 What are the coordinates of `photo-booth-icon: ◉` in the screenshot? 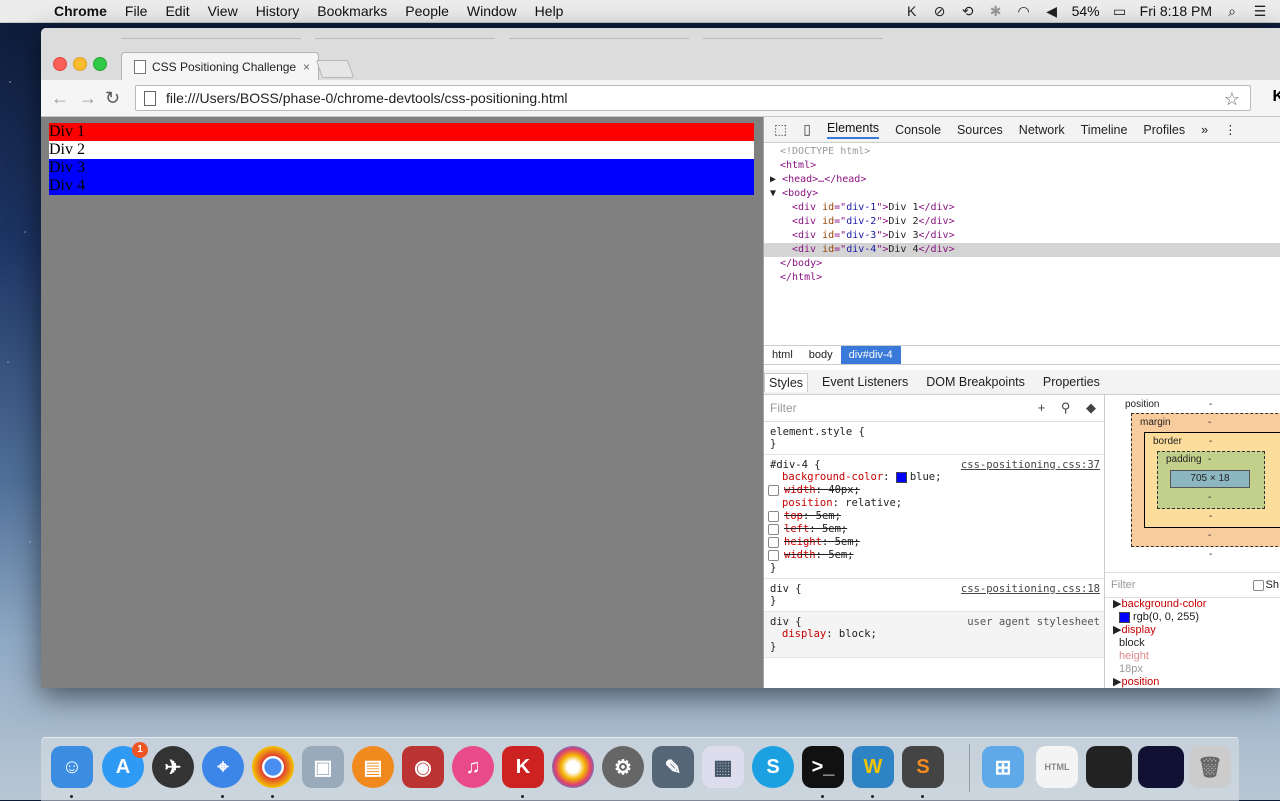 It's located at (423, 767).